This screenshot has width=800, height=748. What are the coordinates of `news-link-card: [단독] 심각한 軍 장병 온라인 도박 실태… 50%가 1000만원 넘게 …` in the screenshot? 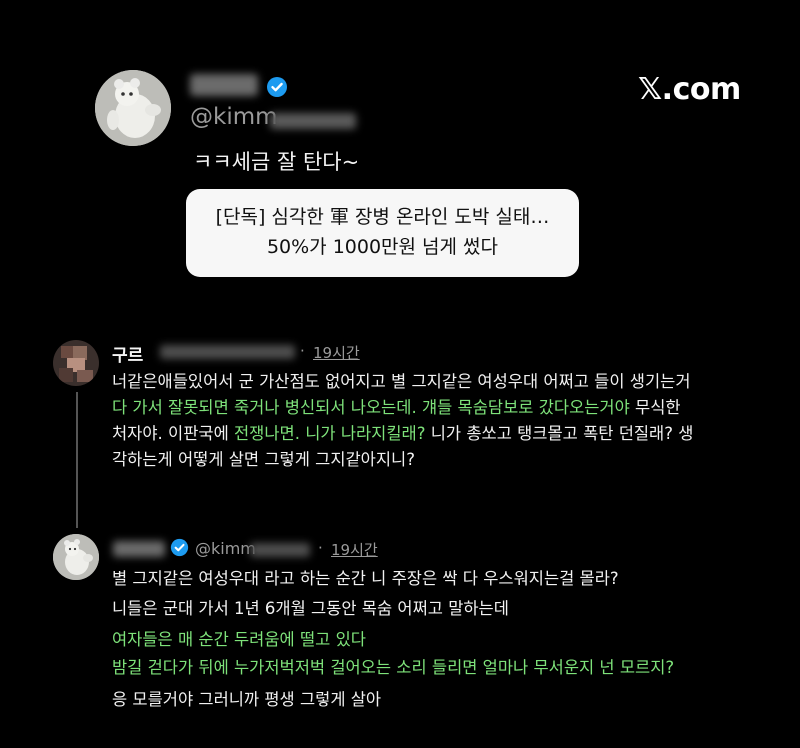 It's located at (382, 233).